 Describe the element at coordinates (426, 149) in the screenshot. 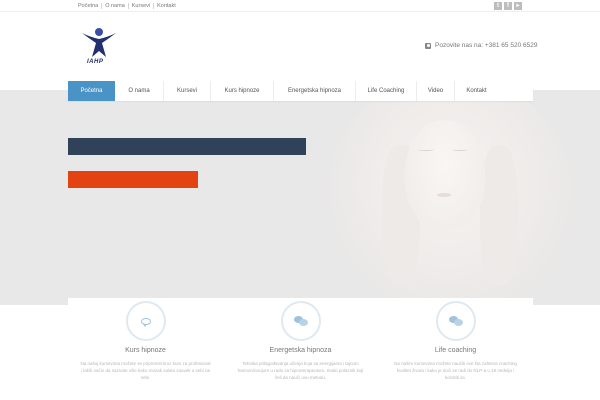

I see `hero-eye-left` at that location.